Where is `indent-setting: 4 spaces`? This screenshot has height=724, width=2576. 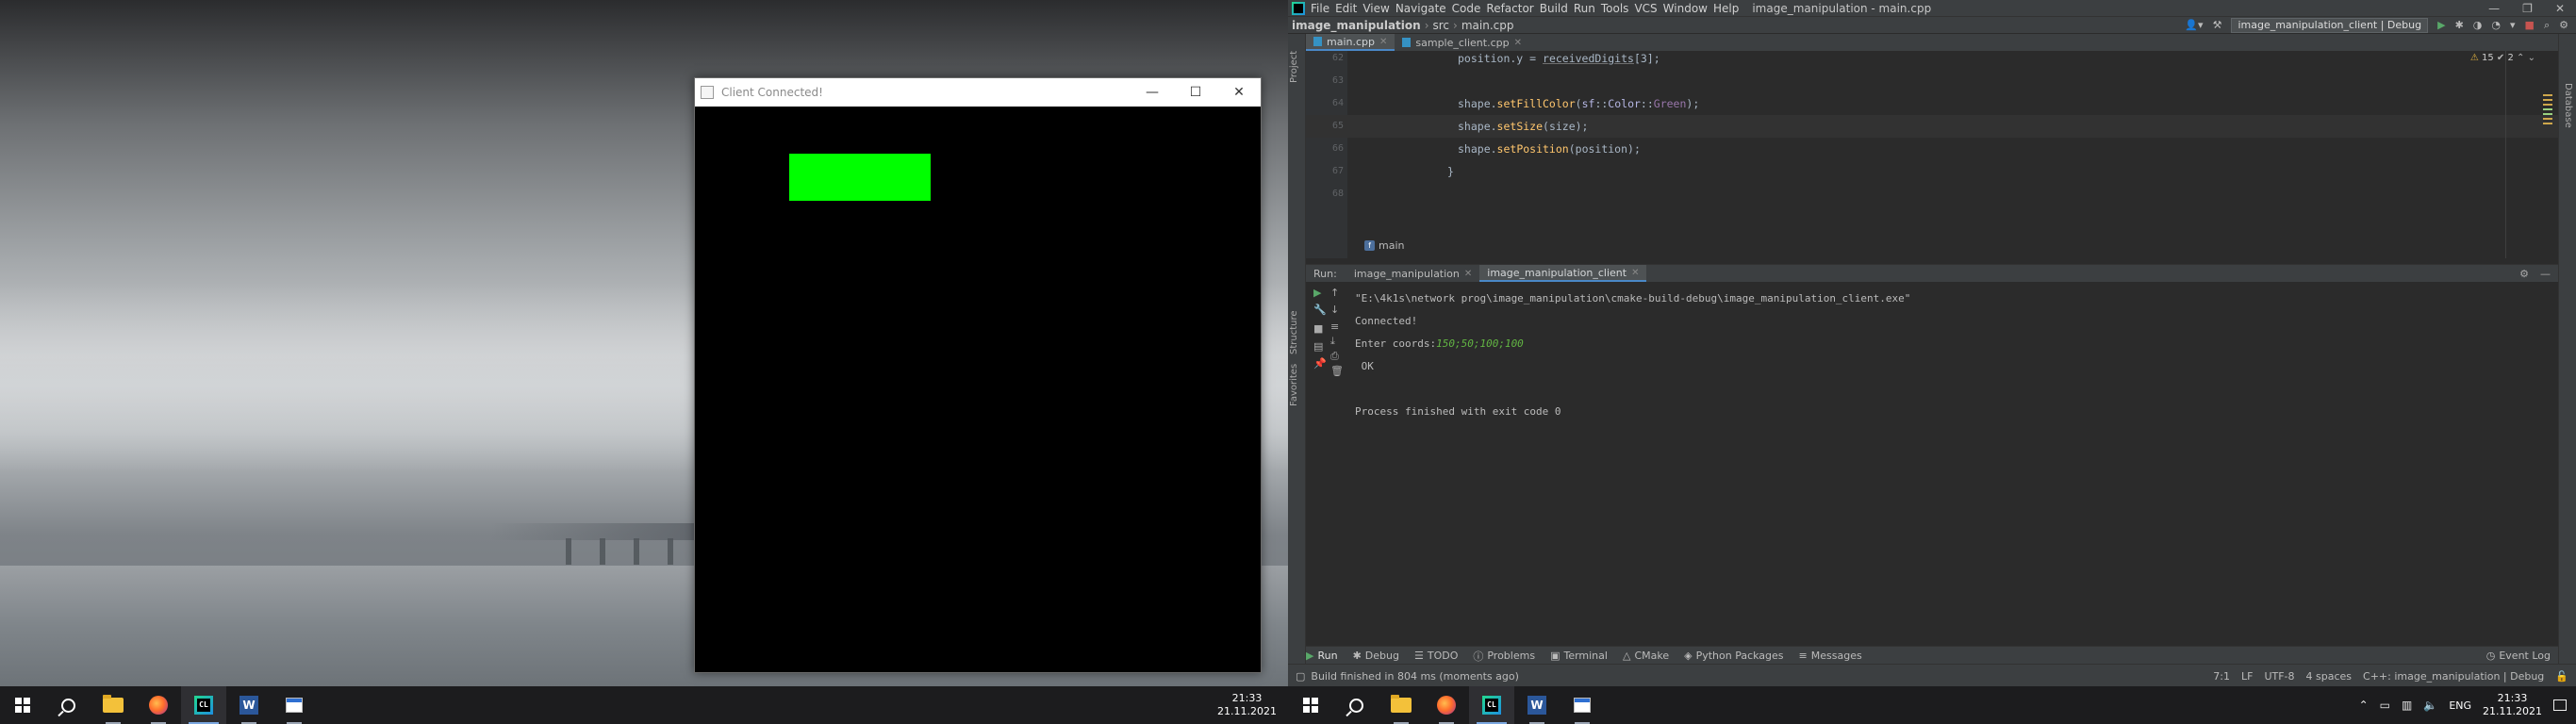 indent-setting: 4 spaces is located at coordinates (2329, 676).